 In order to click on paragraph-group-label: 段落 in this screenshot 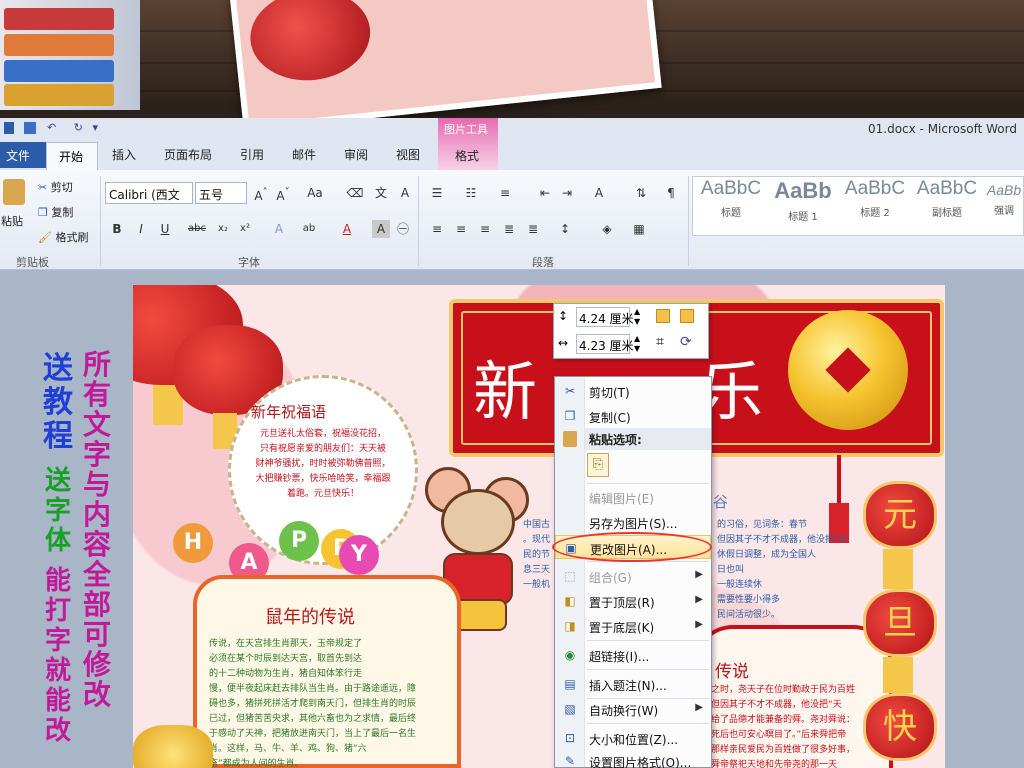, I will do `click(543, 262)`.